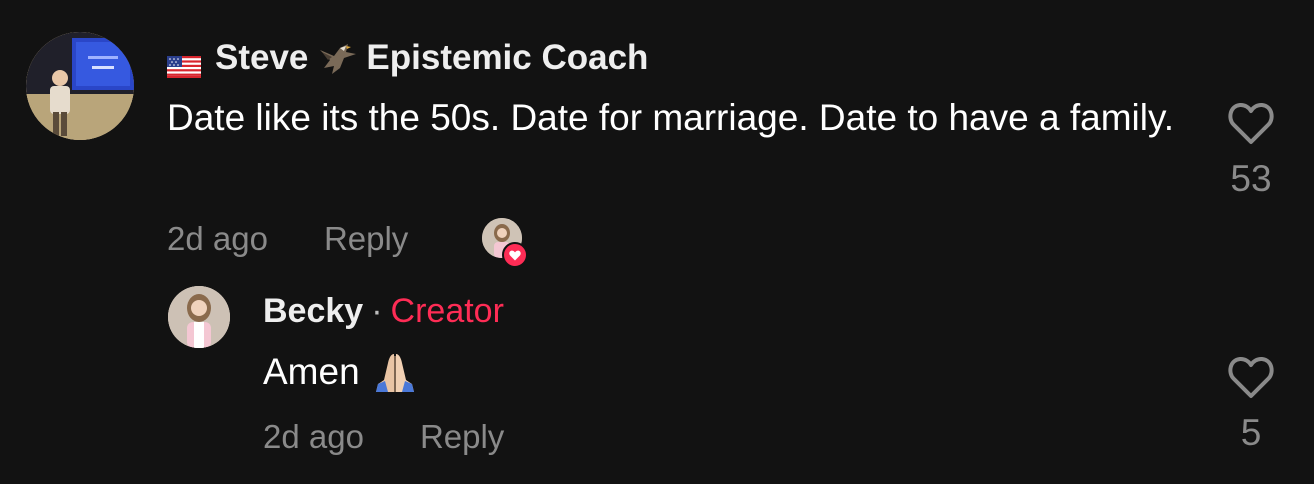  What do you see at coordinates (1251, 150) in the screenshot?
I see `comment-like: 53` at bounding box center [1251, 150].